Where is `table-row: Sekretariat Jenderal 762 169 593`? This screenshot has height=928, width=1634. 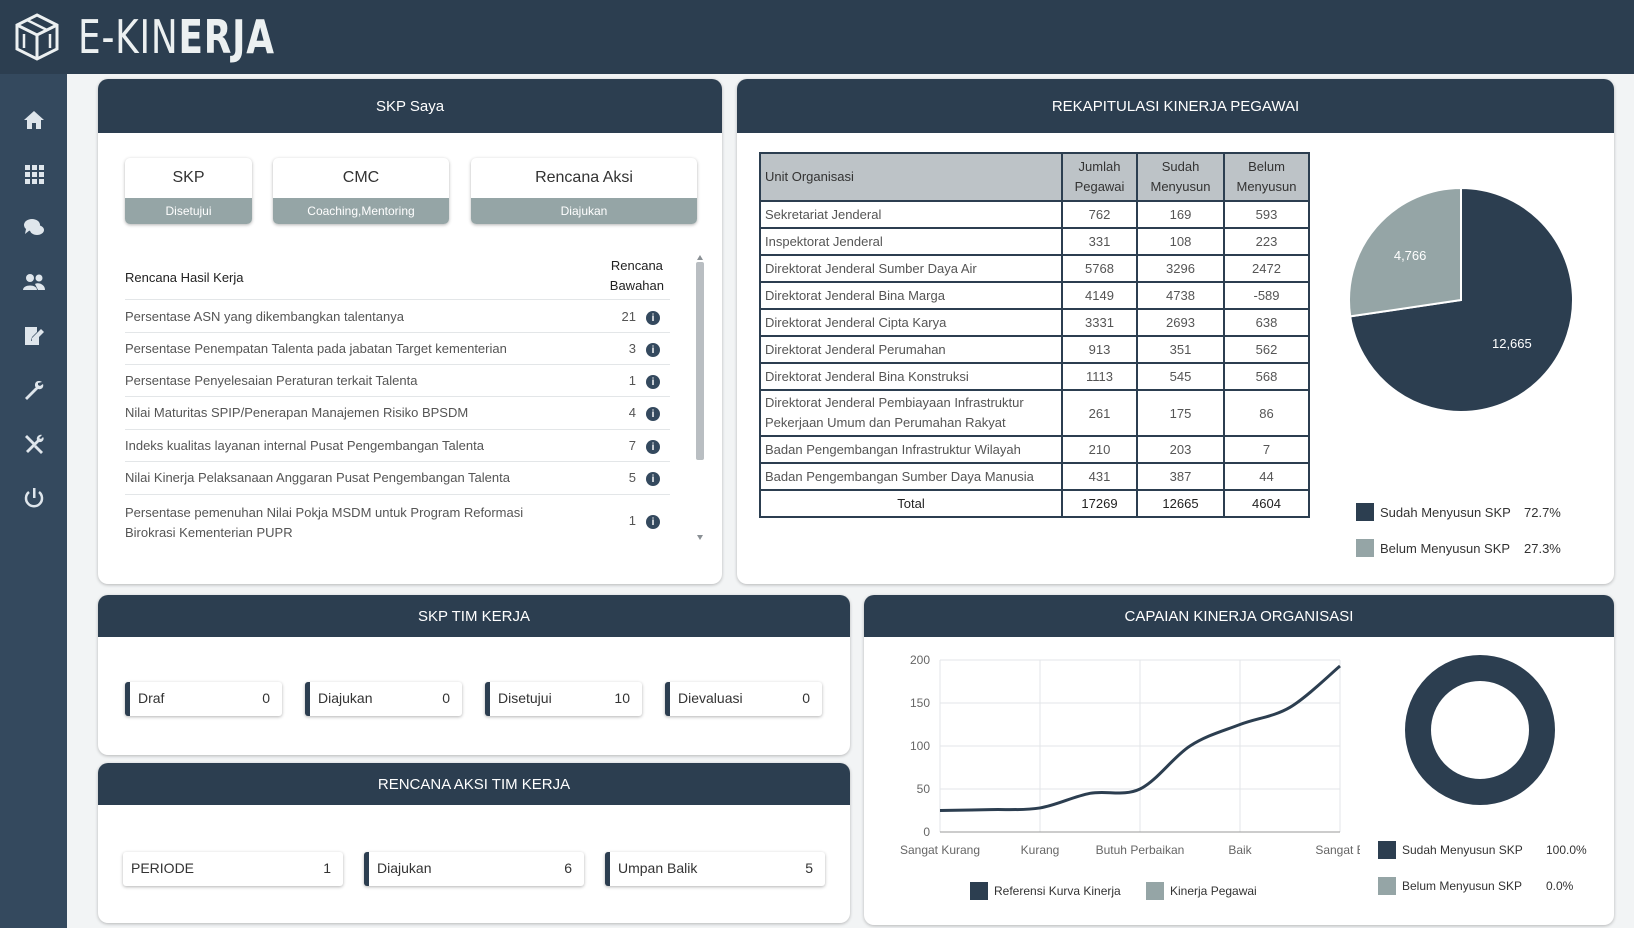 table-row: Sekretariat Jenderal 762 169 593 is located at coordinates (1034, 214).